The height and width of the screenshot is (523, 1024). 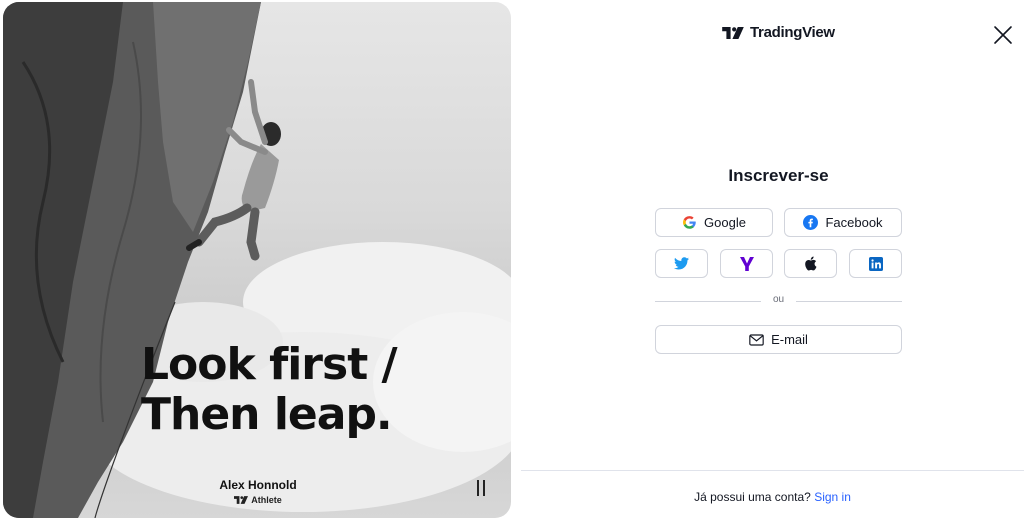 I want to click on athlete-role: Athlete, so click(x=266, y=500).